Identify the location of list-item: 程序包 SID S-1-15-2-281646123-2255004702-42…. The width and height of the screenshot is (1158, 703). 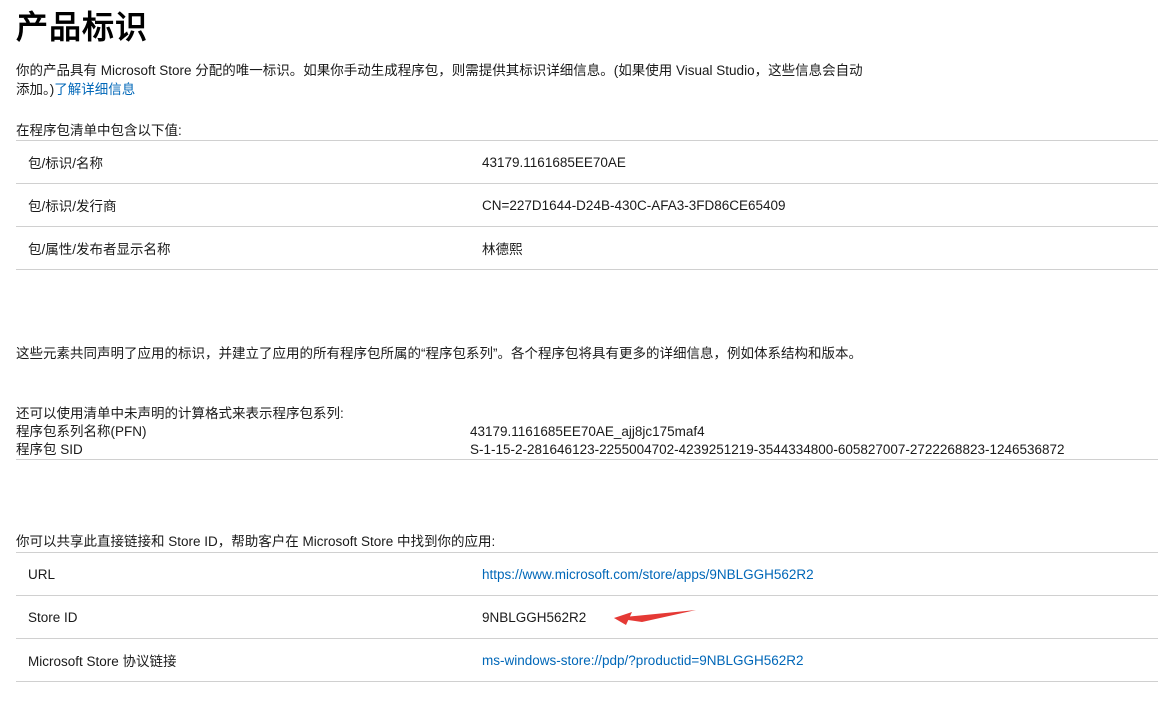
(587, 450).